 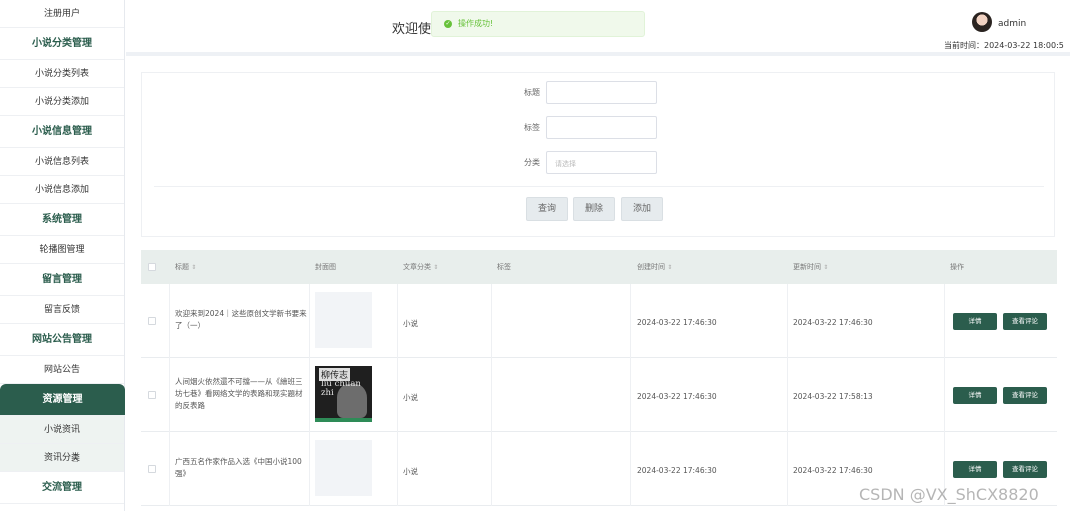 I want to click on tag-filter-row: 标签, so click(x=602, y=128).